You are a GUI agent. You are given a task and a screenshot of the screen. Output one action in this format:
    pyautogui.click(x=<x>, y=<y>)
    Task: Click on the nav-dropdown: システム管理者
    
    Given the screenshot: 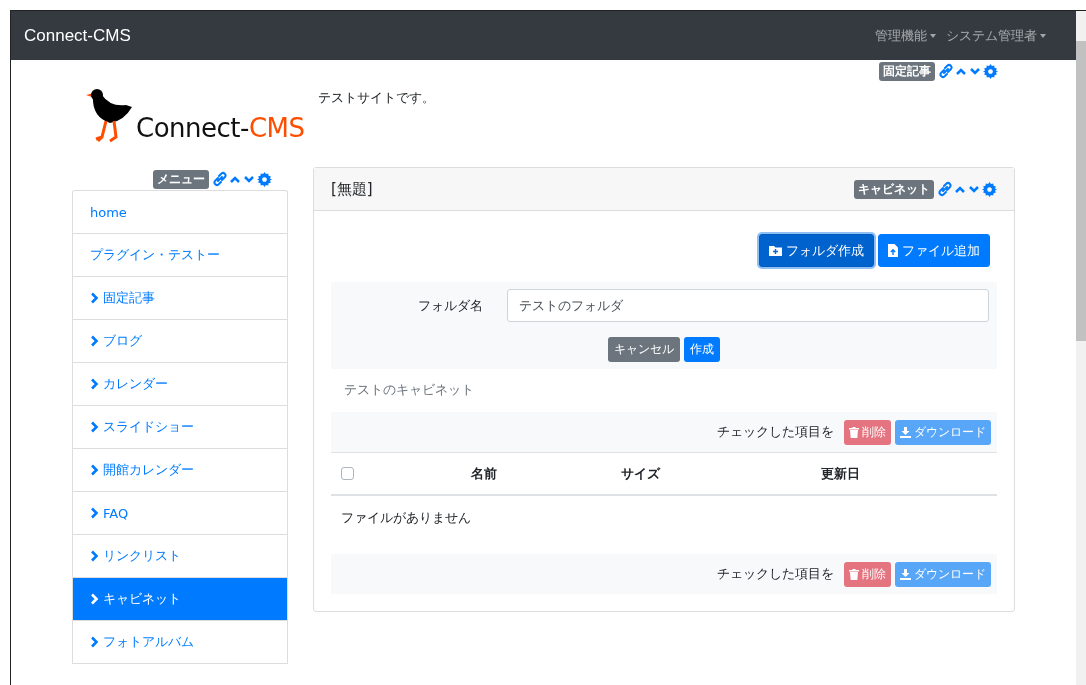 What is the action you would take?
    pyautogui.click(x=996, y=35)
    